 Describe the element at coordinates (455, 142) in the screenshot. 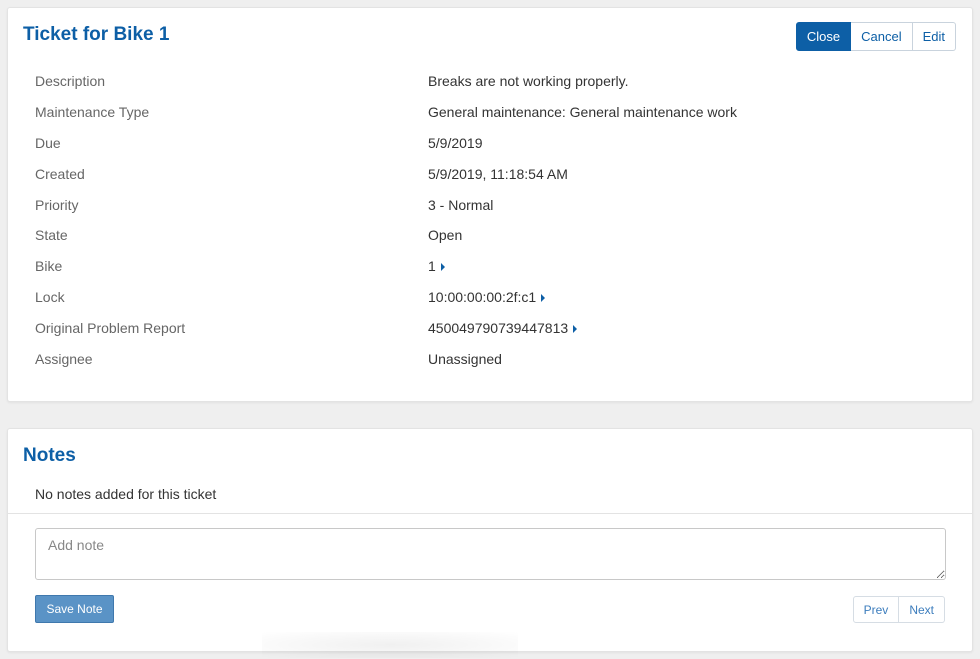

I see `due-value: 5/9/2019` at that location.